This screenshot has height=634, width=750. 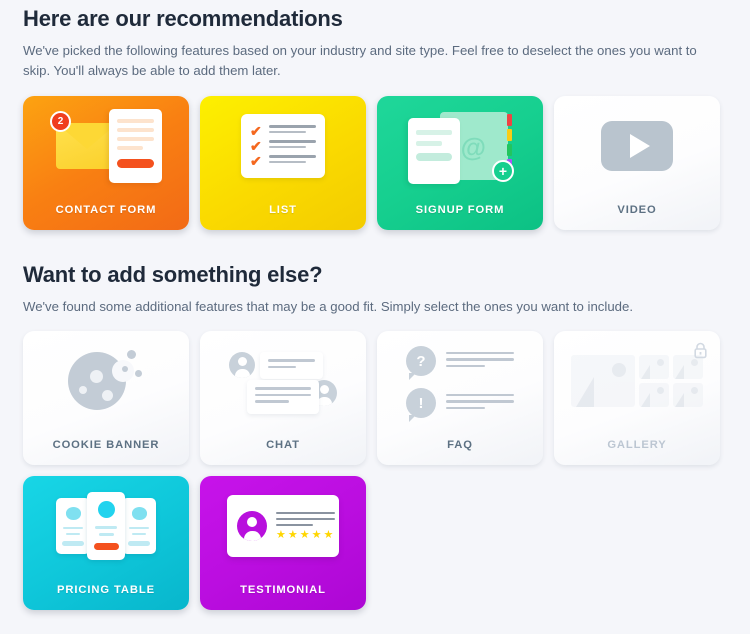 I want to click on page-title: Here are our recommendations, so click(x=183, y=18).